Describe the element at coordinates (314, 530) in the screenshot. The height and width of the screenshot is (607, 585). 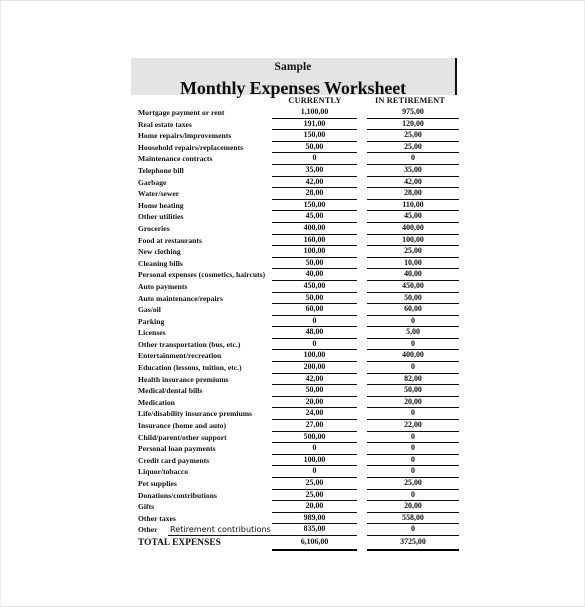
I see `currently-value-field-other: 835,00` at that location.